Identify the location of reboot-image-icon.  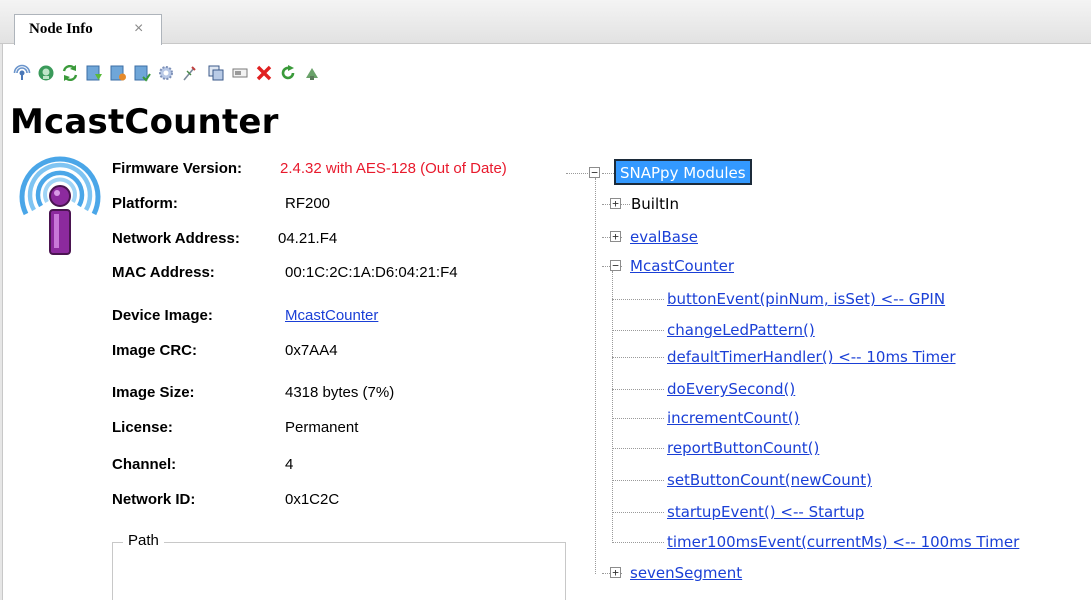
(142, 73).